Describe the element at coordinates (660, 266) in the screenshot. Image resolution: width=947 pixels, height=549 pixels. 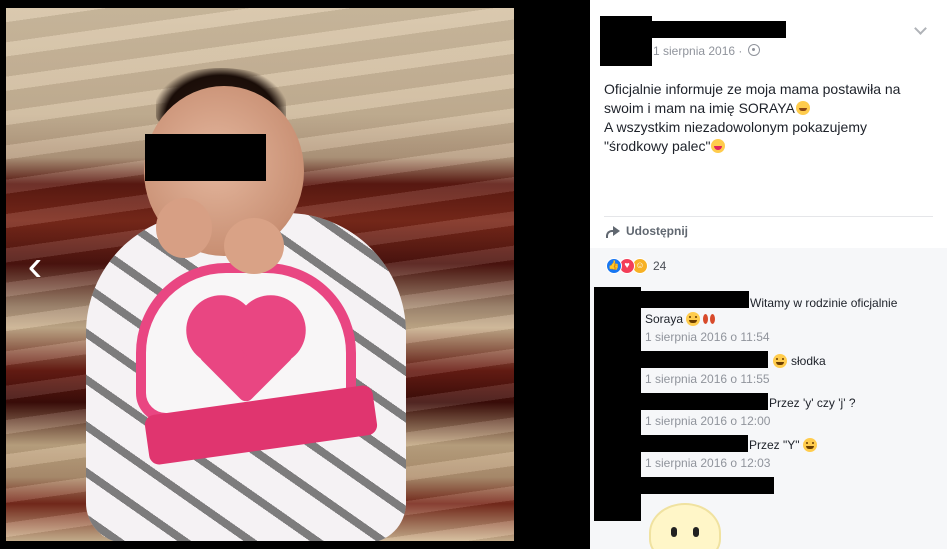
I see `reaction-count: 24` at that location.